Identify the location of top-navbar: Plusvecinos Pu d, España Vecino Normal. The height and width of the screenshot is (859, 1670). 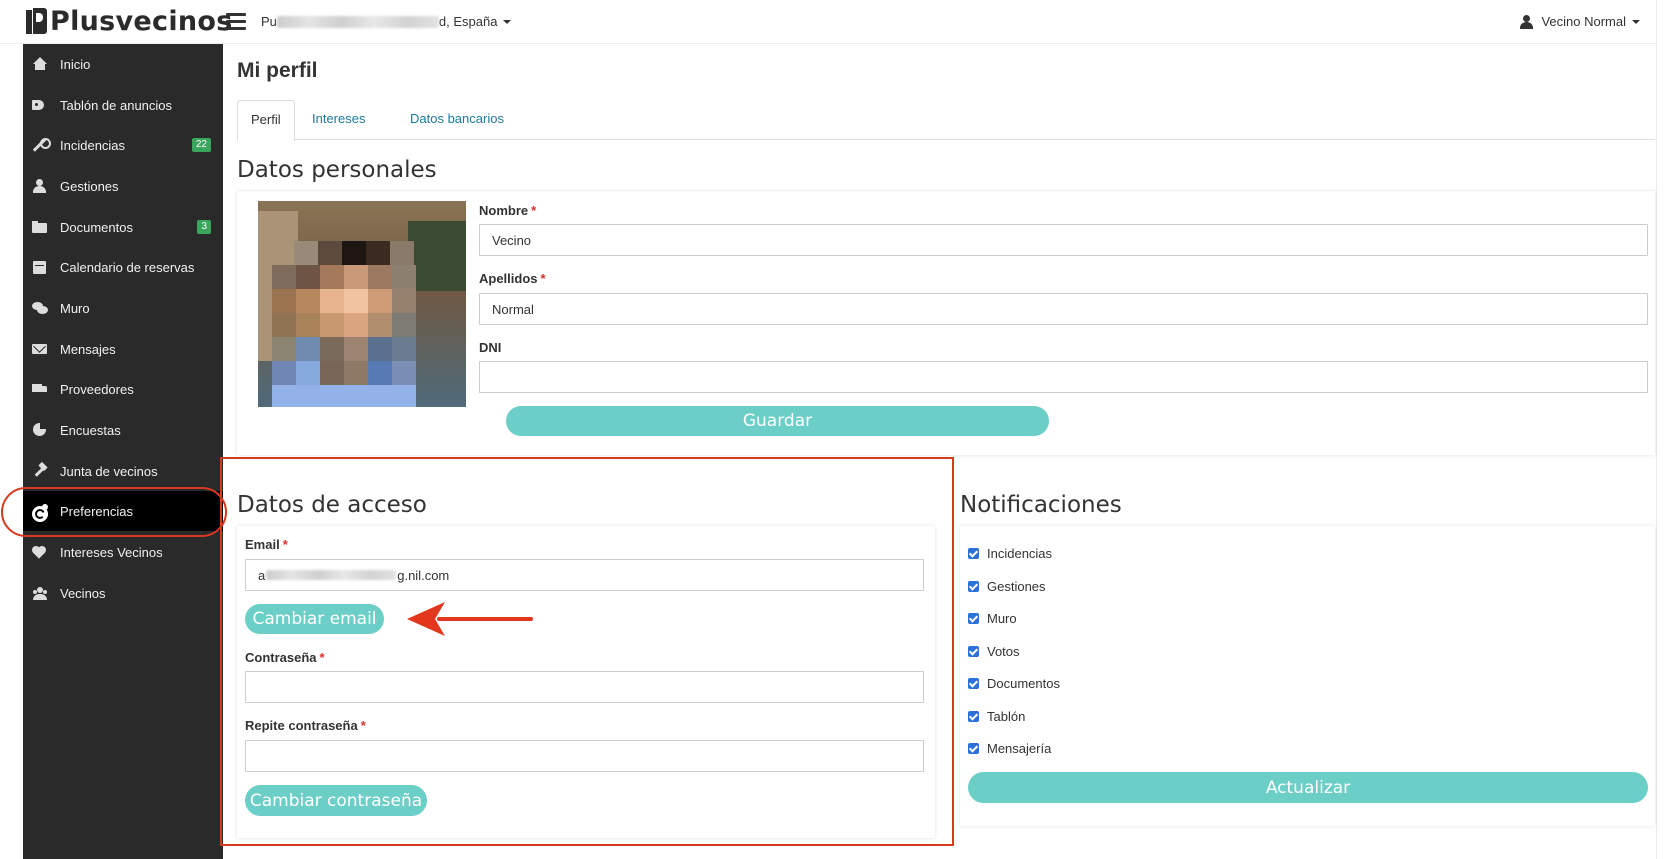
(835, 22).